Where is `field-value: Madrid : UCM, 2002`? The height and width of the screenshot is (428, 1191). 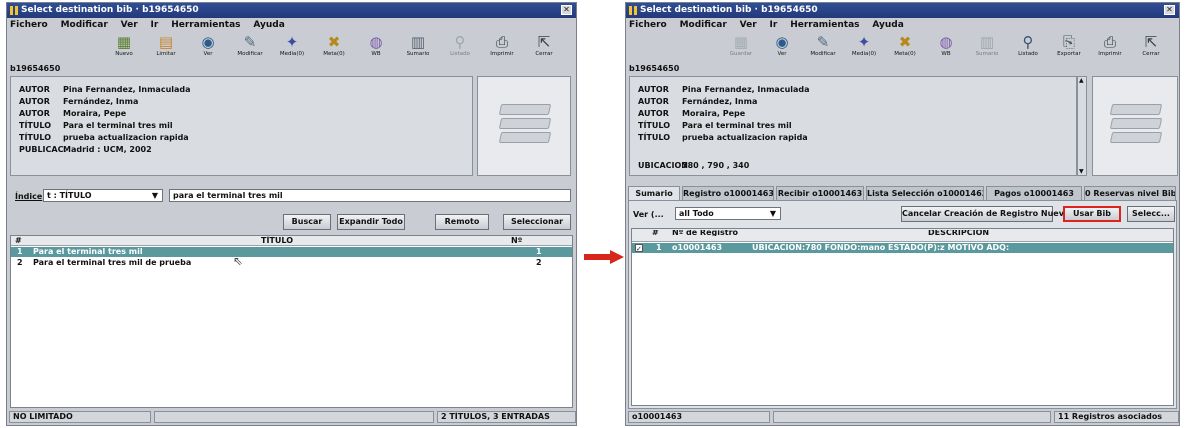 field-value: Madrid : UCM, 2002 is located at coordinates (107, 149).